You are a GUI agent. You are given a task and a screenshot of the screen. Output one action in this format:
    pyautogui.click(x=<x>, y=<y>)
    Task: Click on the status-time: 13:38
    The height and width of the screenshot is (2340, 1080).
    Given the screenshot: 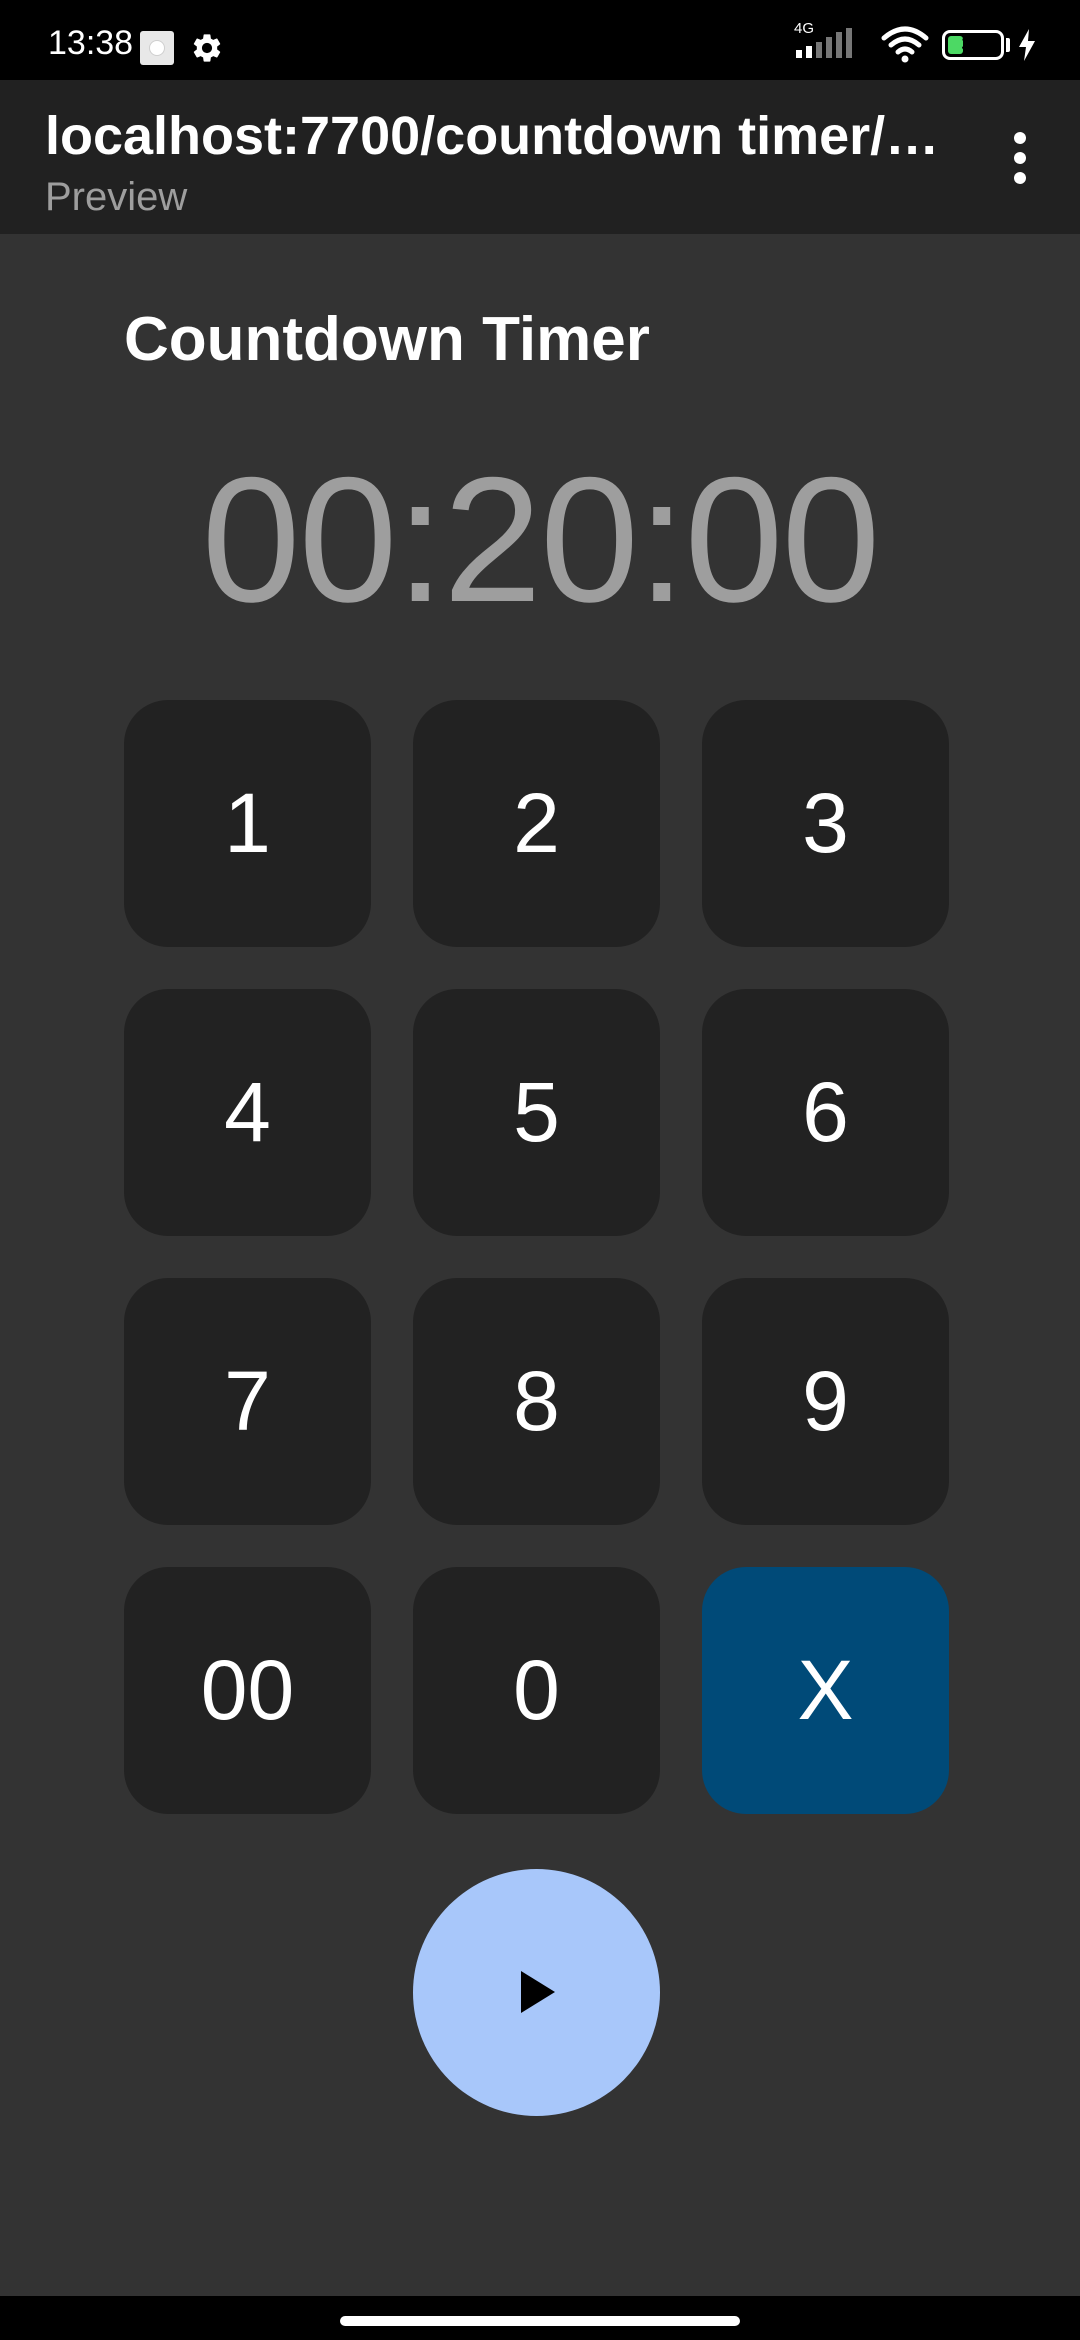 What is the action you would take?
    pyautogui.click(x=91, y=43)
    